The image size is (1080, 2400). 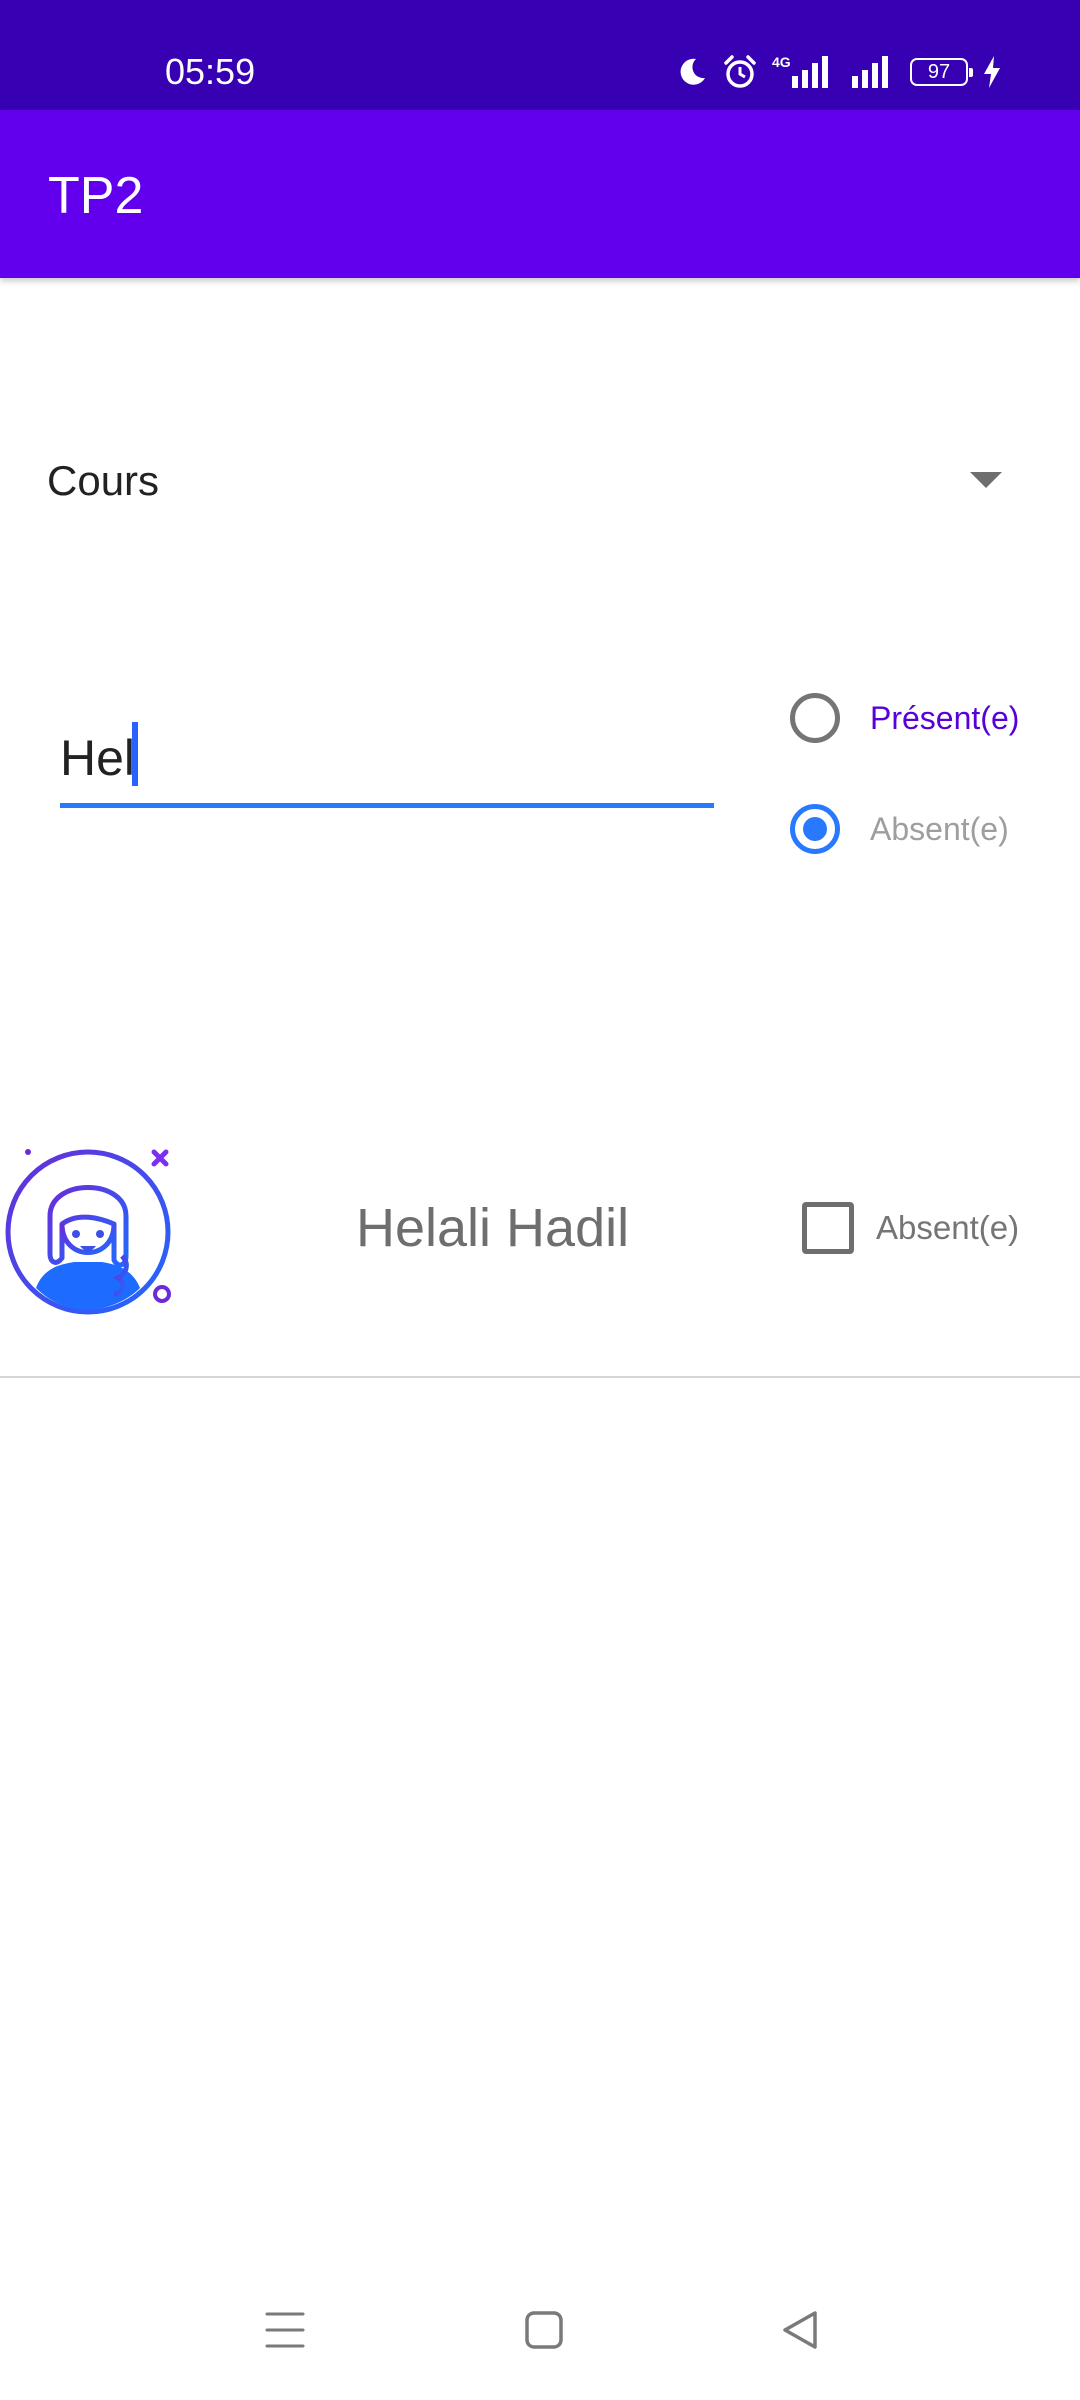 I want to click on radio-present-label: Présent(e), so click(x=944, y=718).